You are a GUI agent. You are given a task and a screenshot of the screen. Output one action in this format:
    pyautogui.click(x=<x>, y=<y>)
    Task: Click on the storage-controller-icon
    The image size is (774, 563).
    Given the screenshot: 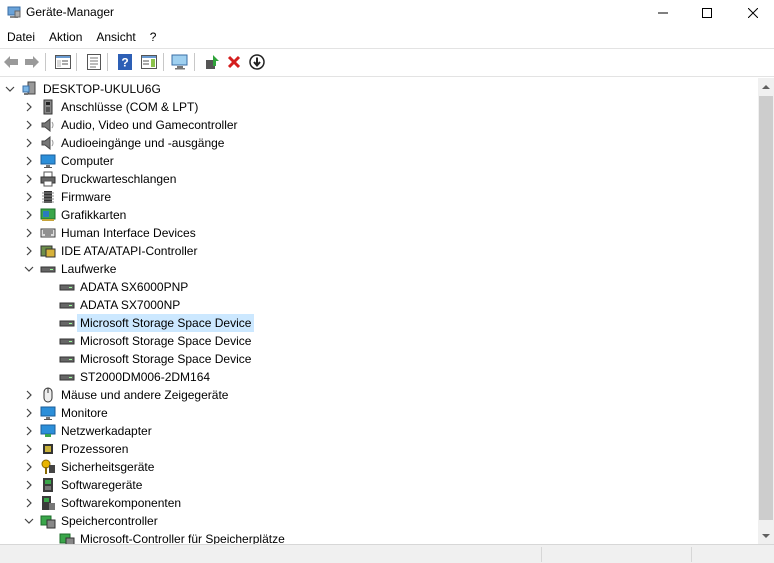 What is the action you would take?
    pyautogui.click(x=67, y=537)
    